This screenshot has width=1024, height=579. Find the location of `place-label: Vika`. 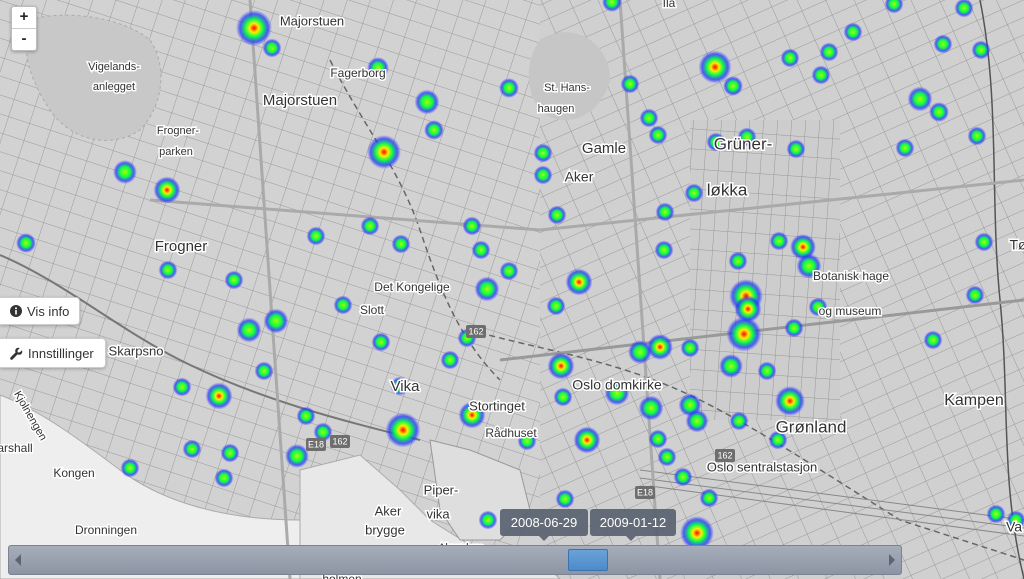

place-label: Vika is located at coordinates (406, 386).